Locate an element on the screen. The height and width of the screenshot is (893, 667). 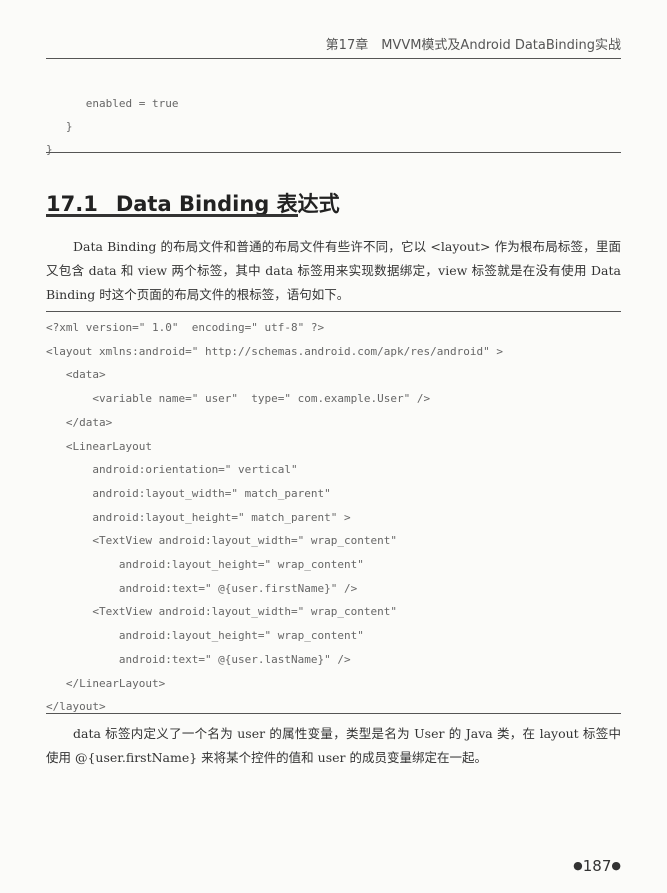
code-line: android:layout_height=" match_parent" > is located at coordinates (198, 517).